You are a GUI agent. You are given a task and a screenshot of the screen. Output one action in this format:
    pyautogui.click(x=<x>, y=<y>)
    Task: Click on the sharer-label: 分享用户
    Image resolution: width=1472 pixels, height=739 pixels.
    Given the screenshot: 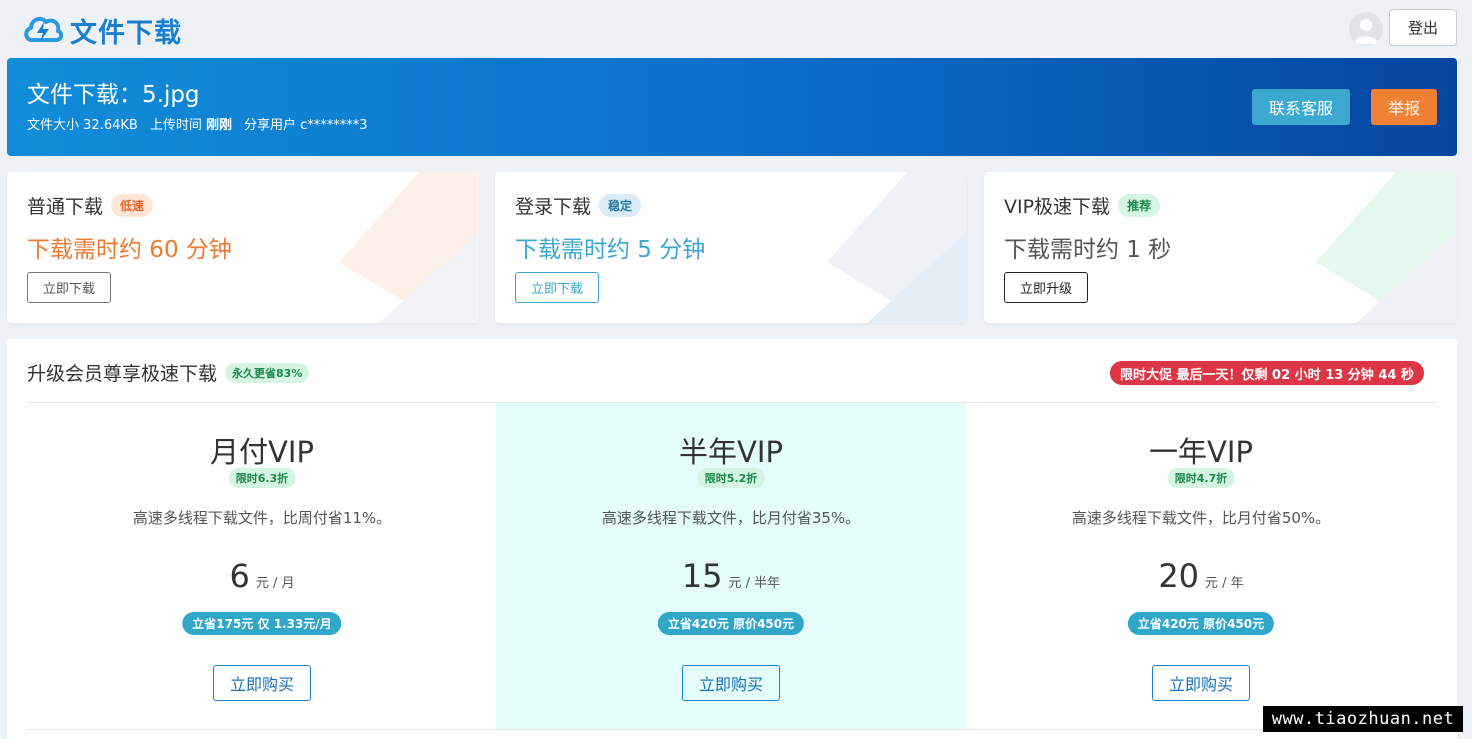 What is the action you would take?
    pyautogui.click(x=270, y=125)
    